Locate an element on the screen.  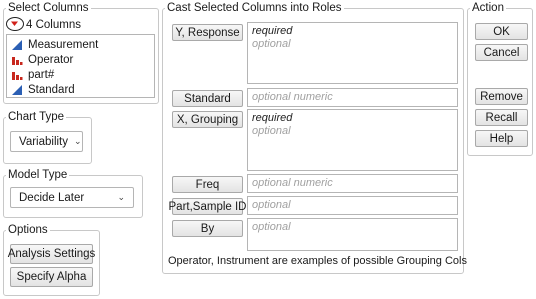
options-title: Options is located at coordinates (28, 230).